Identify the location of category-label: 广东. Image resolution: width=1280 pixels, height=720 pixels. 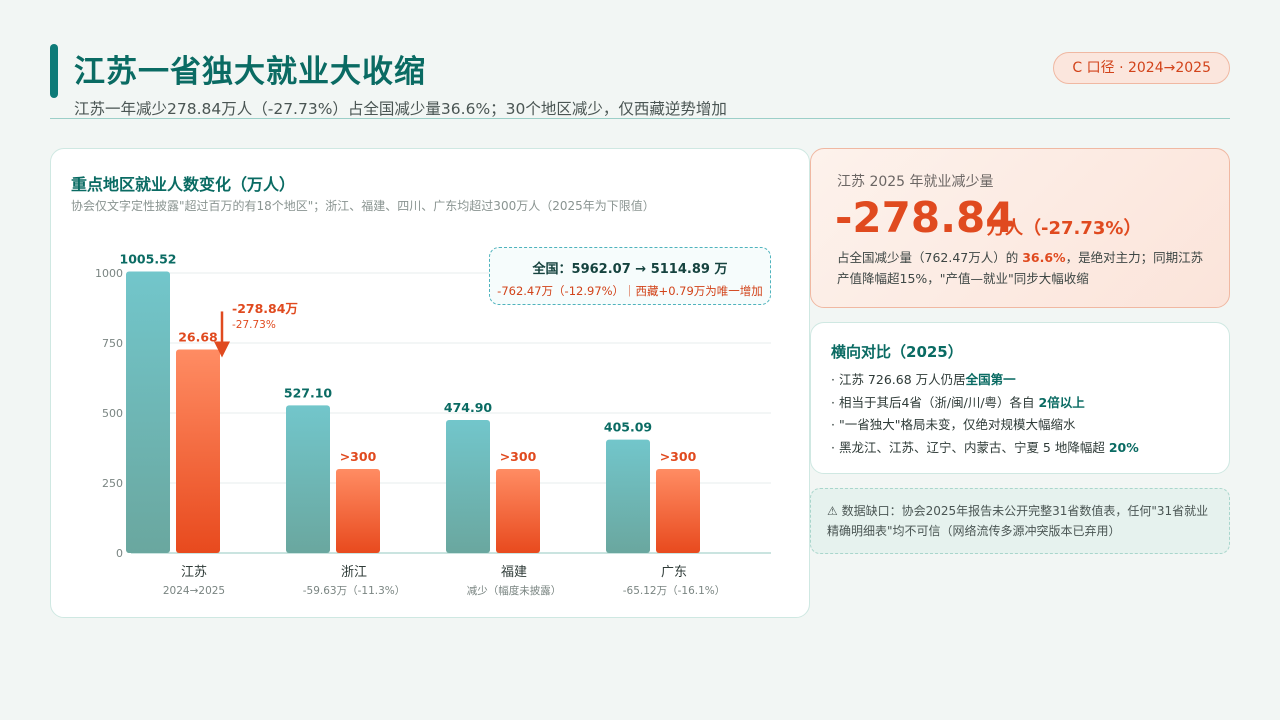
(674, 572).